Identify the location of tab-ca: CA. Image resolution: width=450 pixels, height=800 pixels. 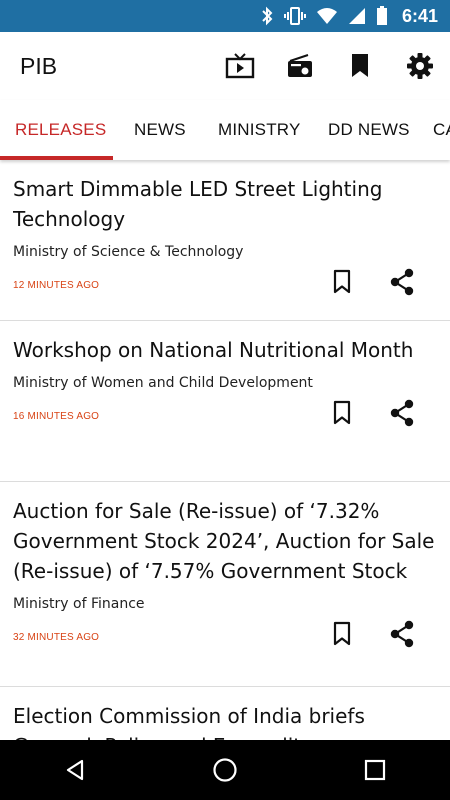
(441, 130).